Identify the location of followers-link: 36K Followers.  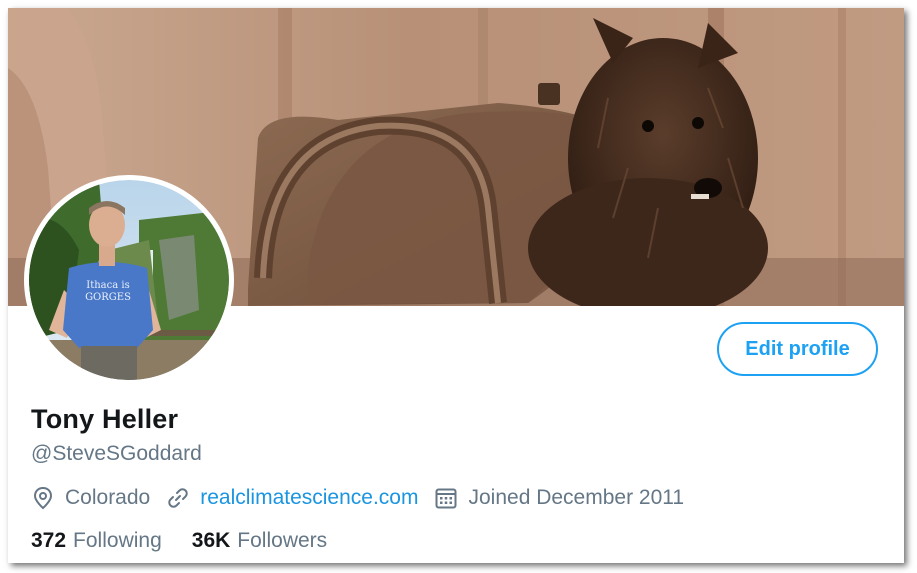
(259, 541).